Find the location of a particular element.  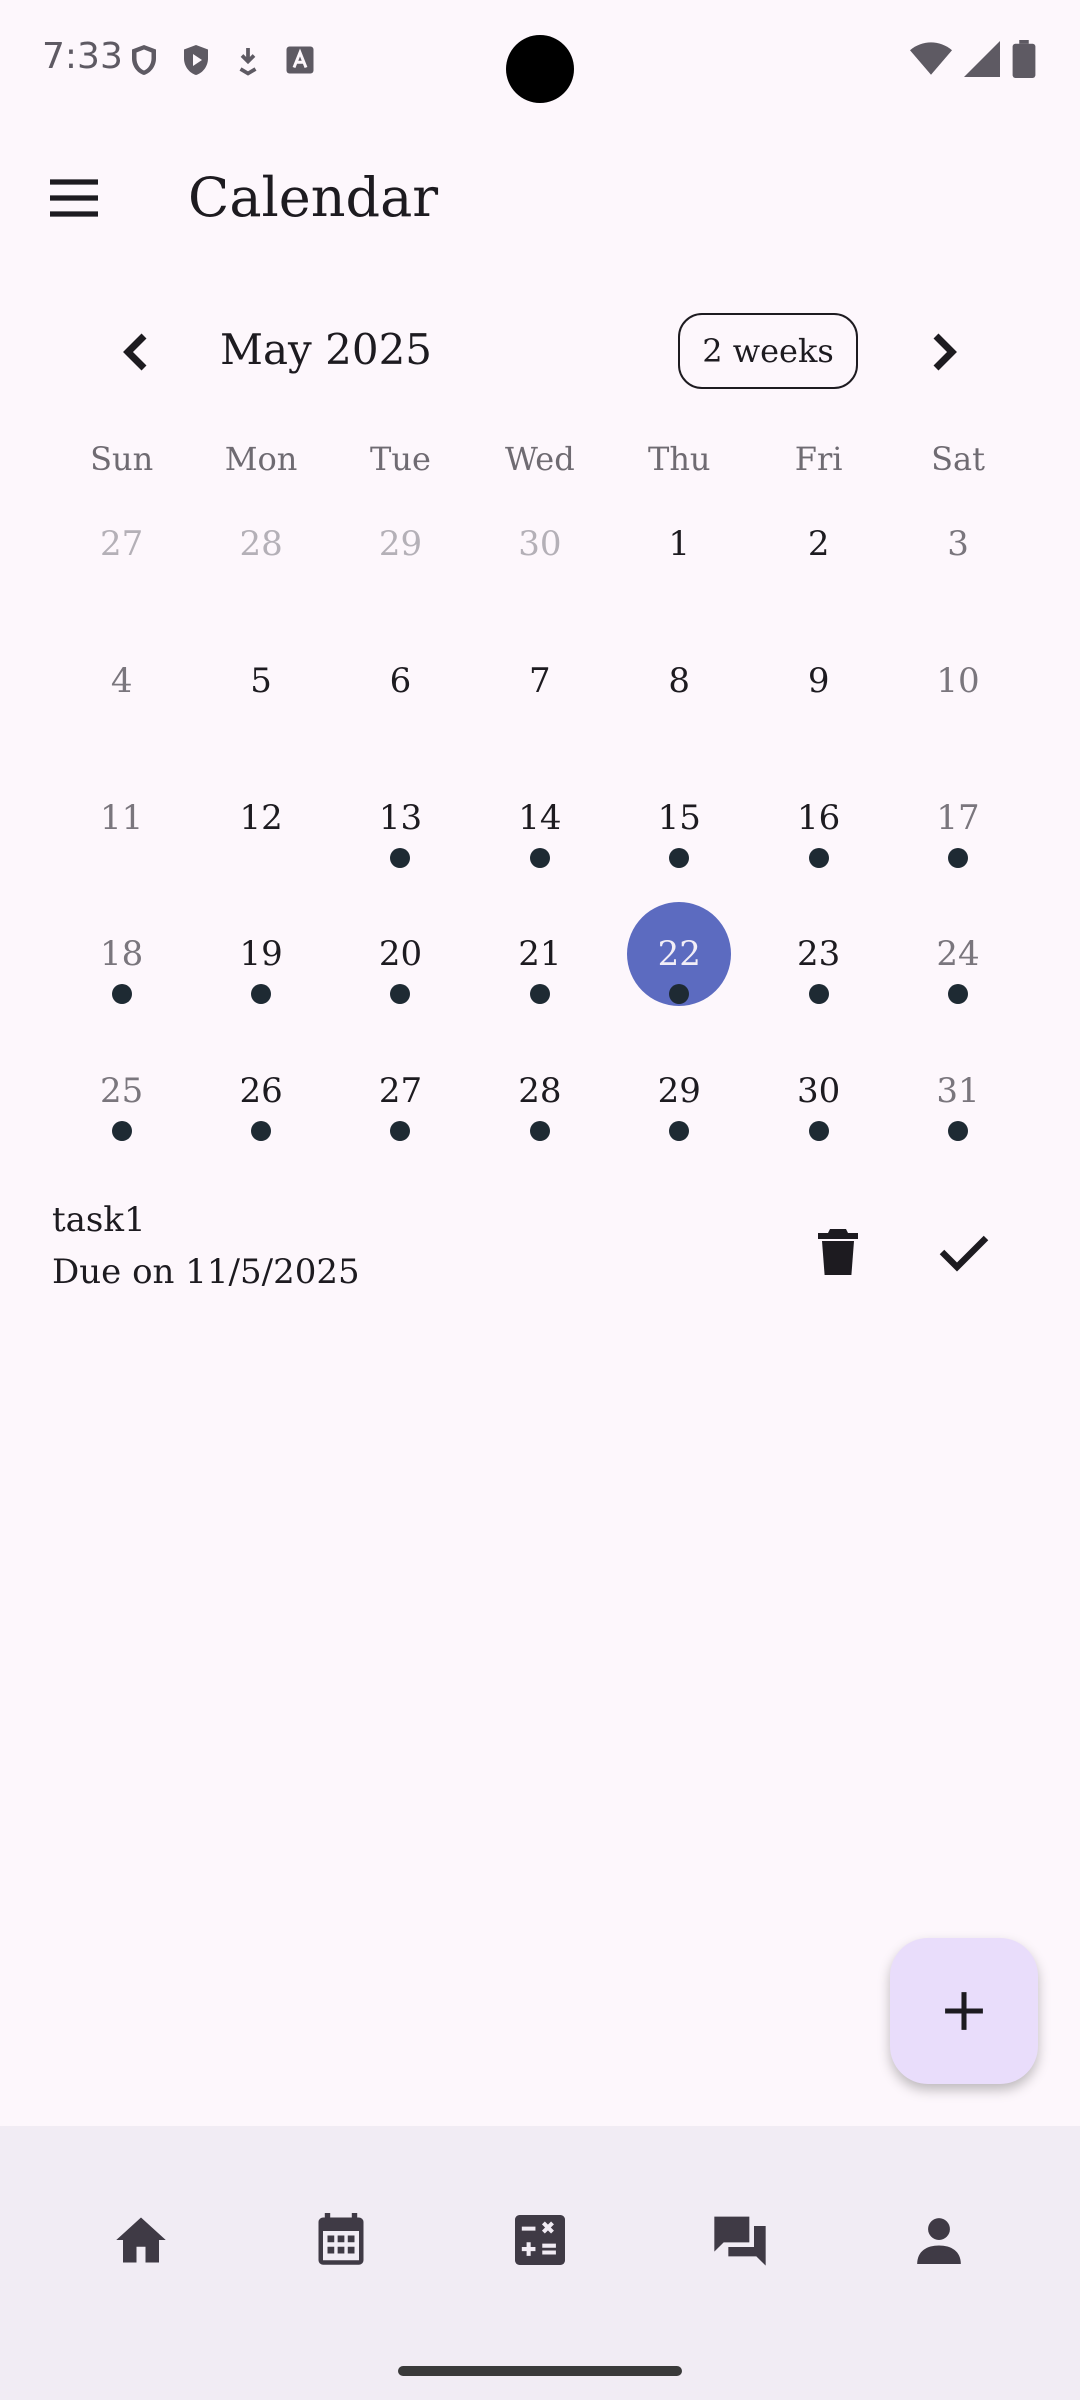

battery-icon is located at coordinates (1024, 59).